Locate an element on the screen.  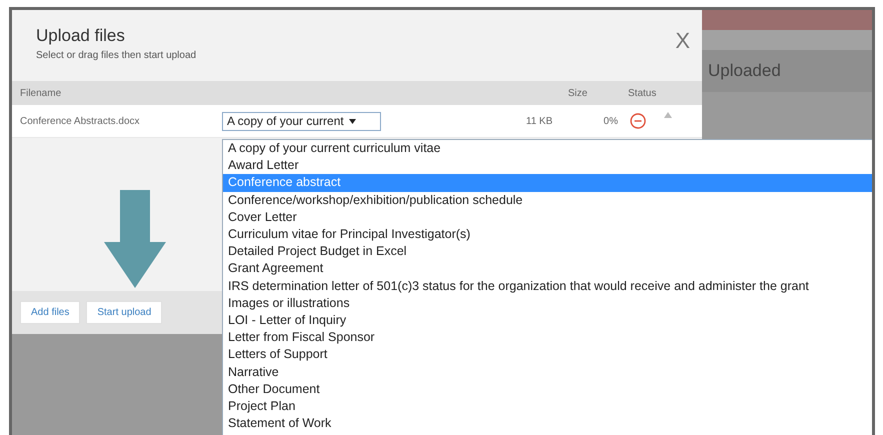
dropdown-option: Other Document is located at coordinates (547, 389).